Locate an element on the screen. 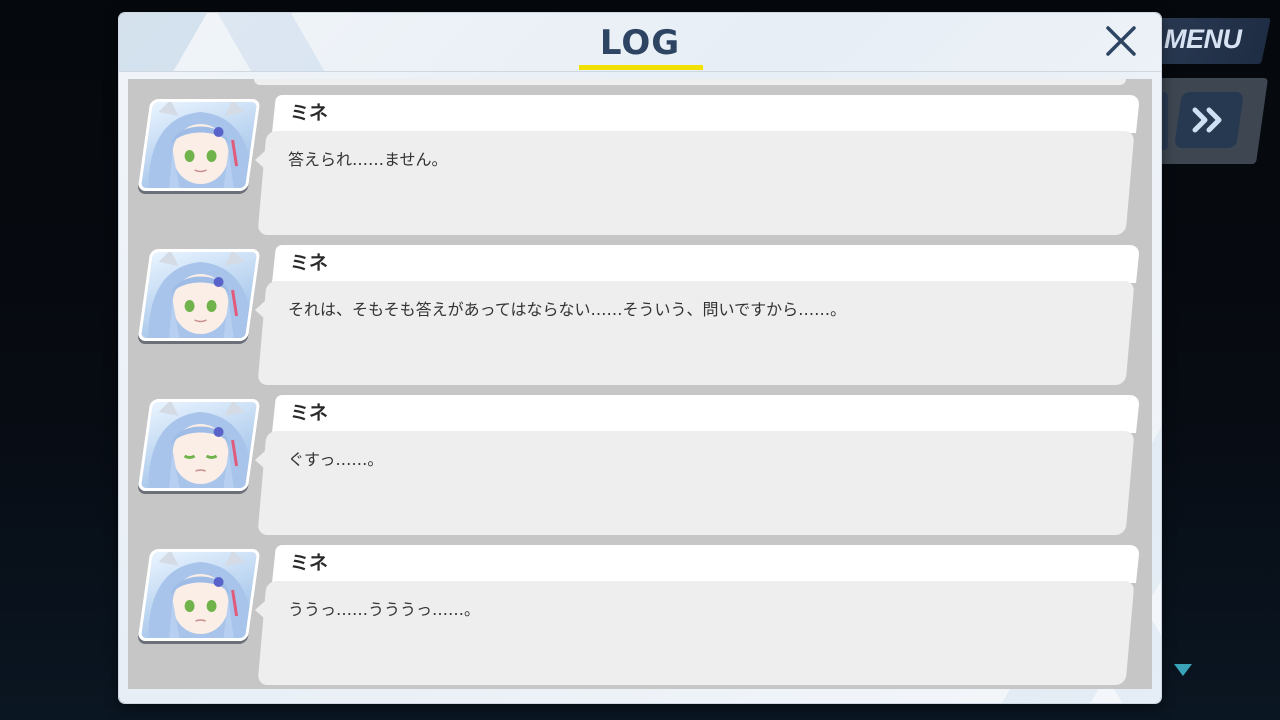 This screenshot has height=720, width=1280. triangle-down-icon is located at coordinates (1183, 670).